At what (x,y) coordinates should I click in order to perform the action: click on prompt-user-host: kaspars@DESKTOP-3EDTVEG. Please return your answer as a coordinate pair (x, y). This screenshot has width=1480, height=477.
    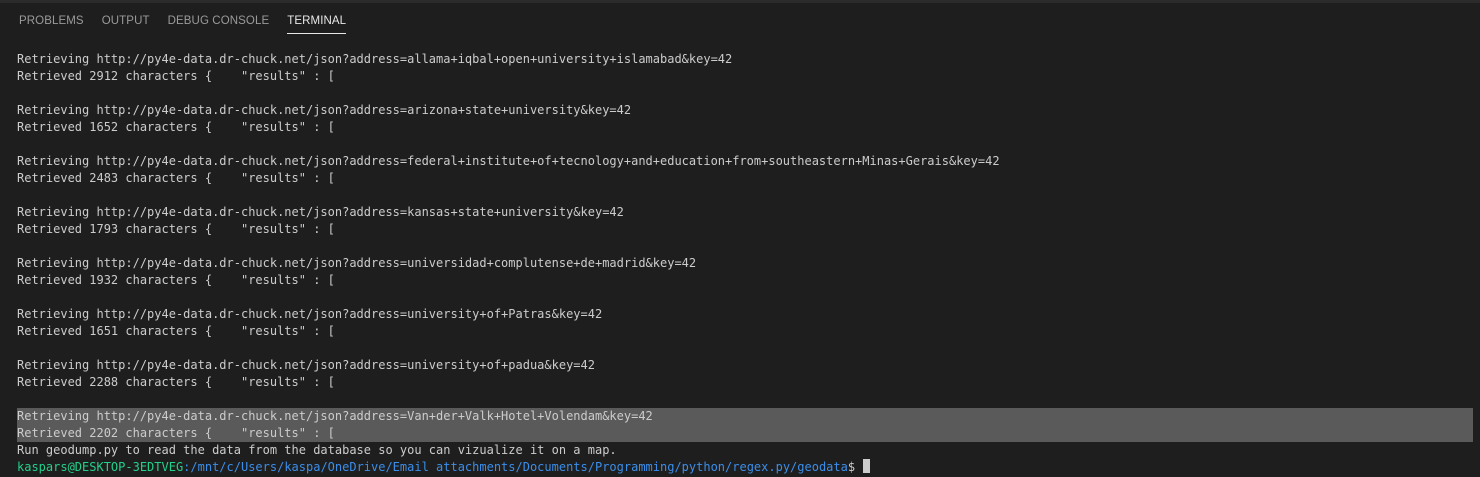
    Looking at the image, I should click on (100, 467).